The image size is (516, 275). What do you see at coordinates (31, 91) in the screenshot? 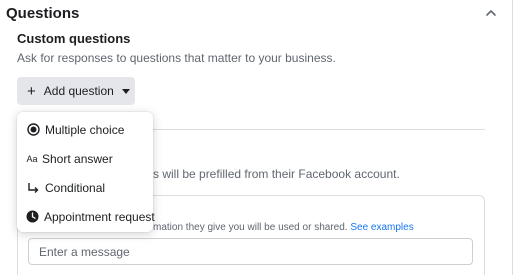
I see `plus-icon: +` at bounding box center [31, 91].